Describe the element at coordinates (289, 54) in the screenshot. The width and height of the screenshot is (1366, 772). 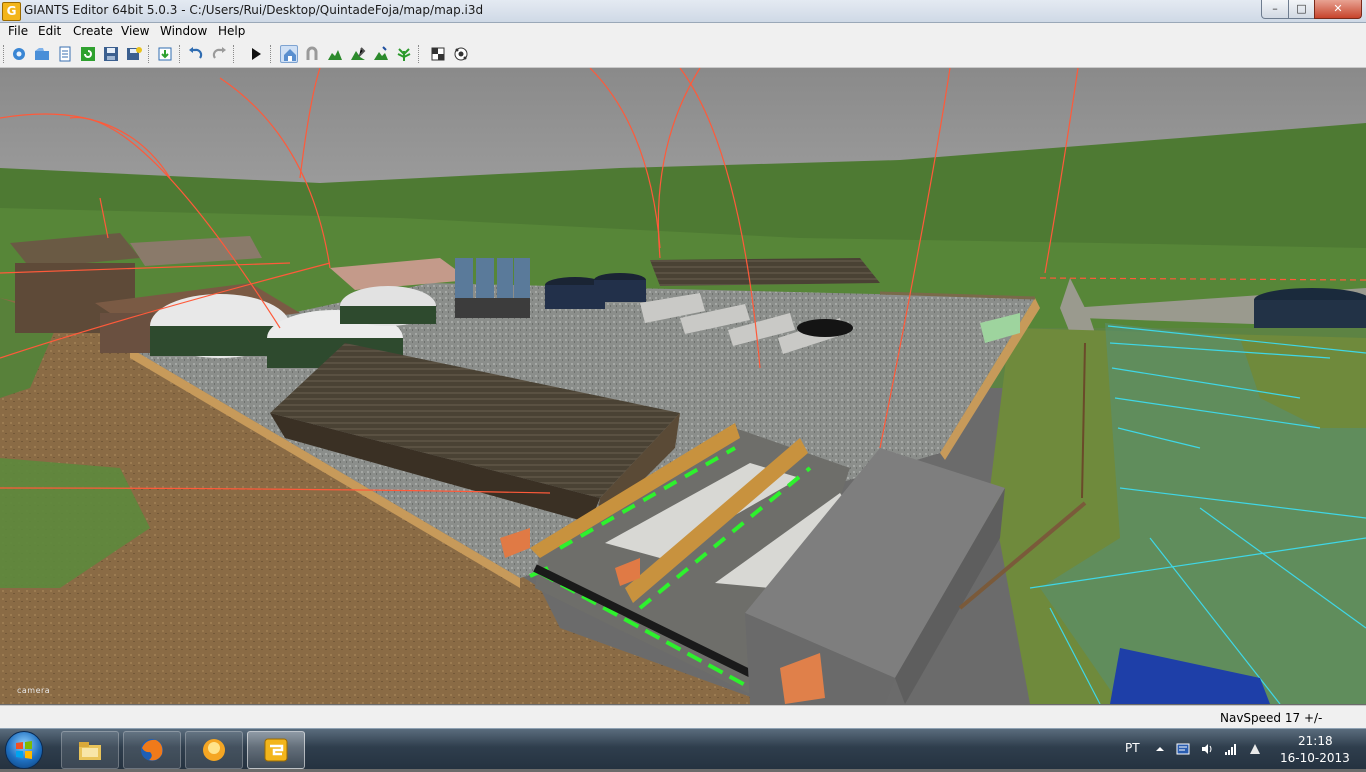
I see `select-mode-icon` at that location.